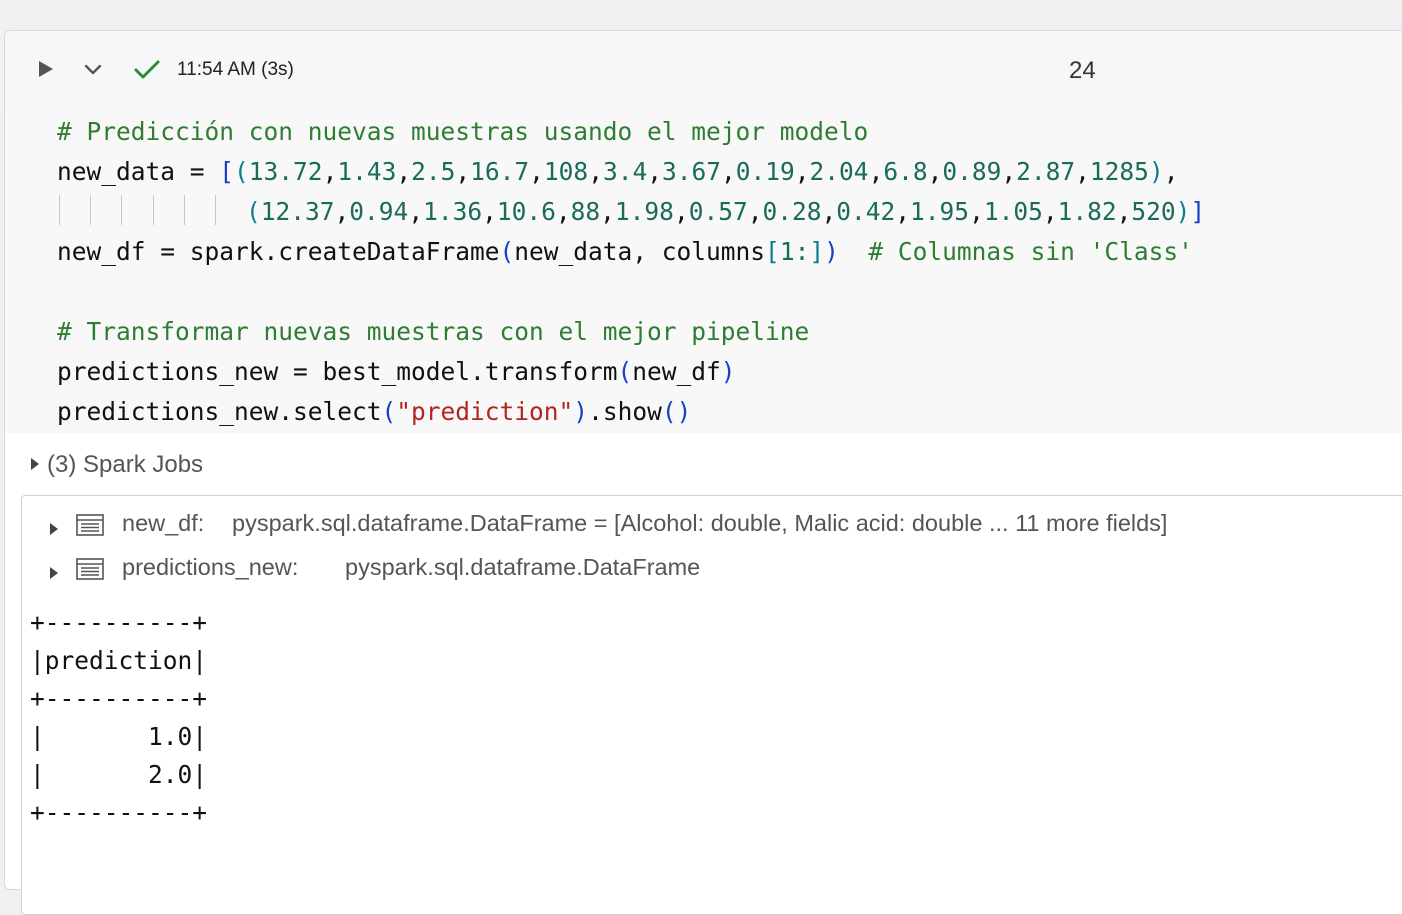 The image size is (1402, 915). What do you see at coordinates (1046, 171) in the screenshot?
I see `tuple-value: 2.87` at bounding box center [1046, 171].